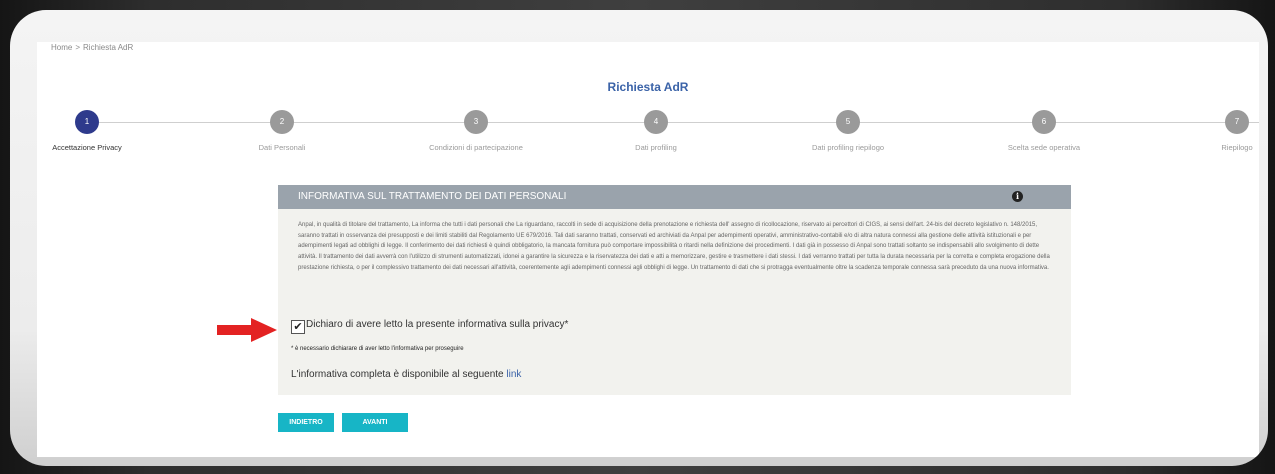 The height and width of the screenshot is (474, 1275). Describe the element at coordinates (108, 47) in the screenshot. I see `breadcrumb-current: Richiesta AdR` at that location.